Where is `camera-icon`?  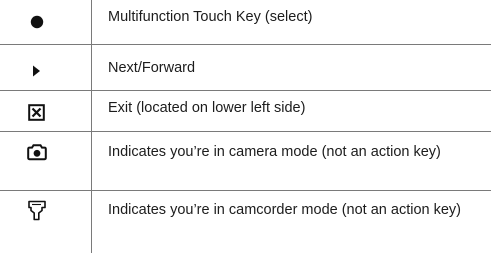 camera-icon is located at coordinates (37, 152).